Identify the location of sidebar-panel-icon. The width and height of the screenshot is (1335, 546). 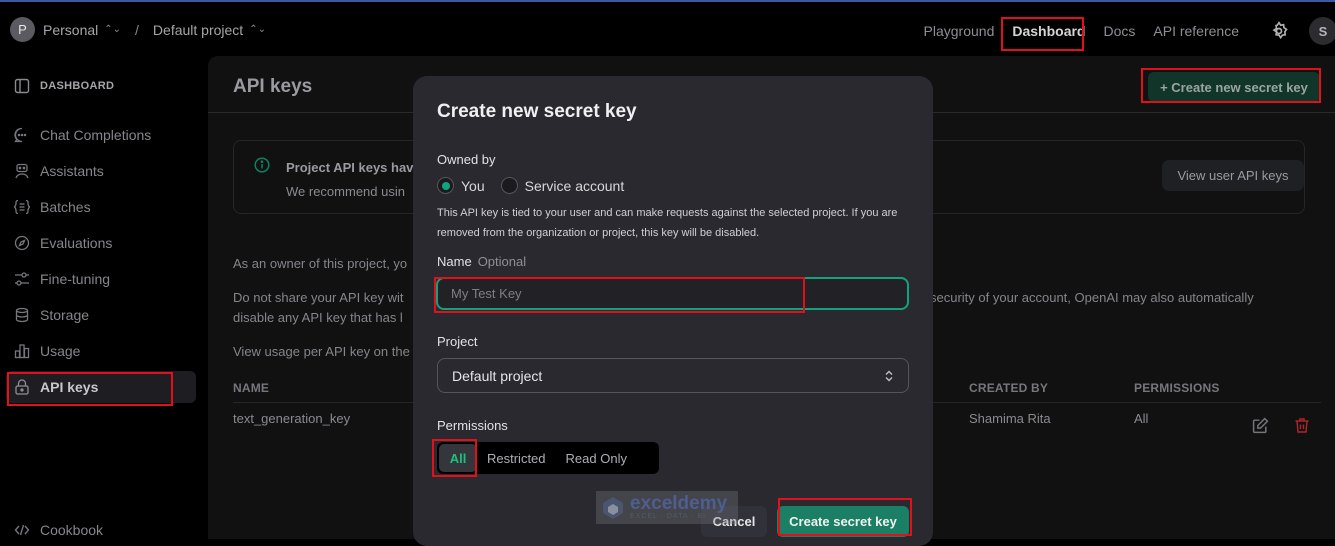
(22, 86).